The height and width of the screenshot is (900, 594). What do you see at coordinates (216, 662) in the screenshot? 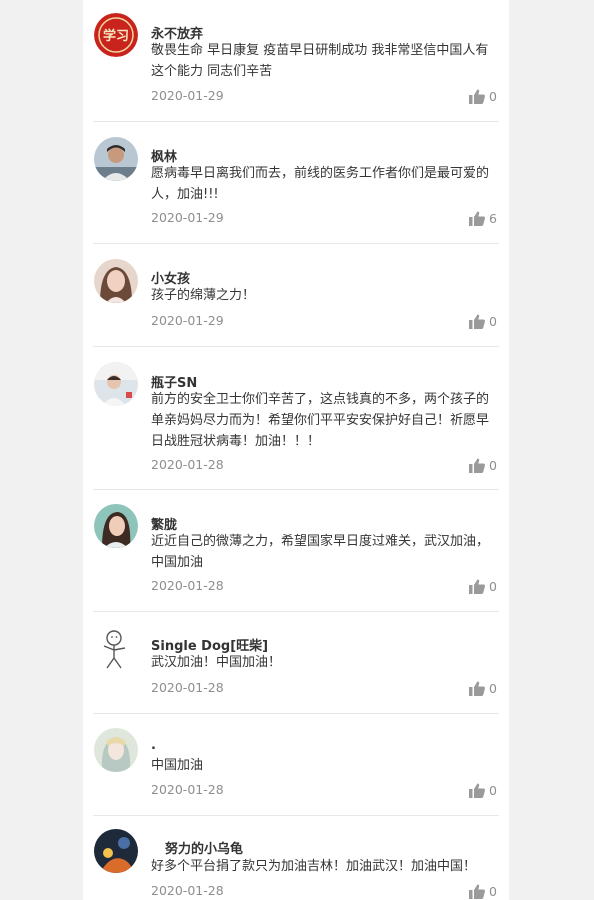
I see `comment-text: 武汉加油！中国加油！` at bounding box center [216, 662].